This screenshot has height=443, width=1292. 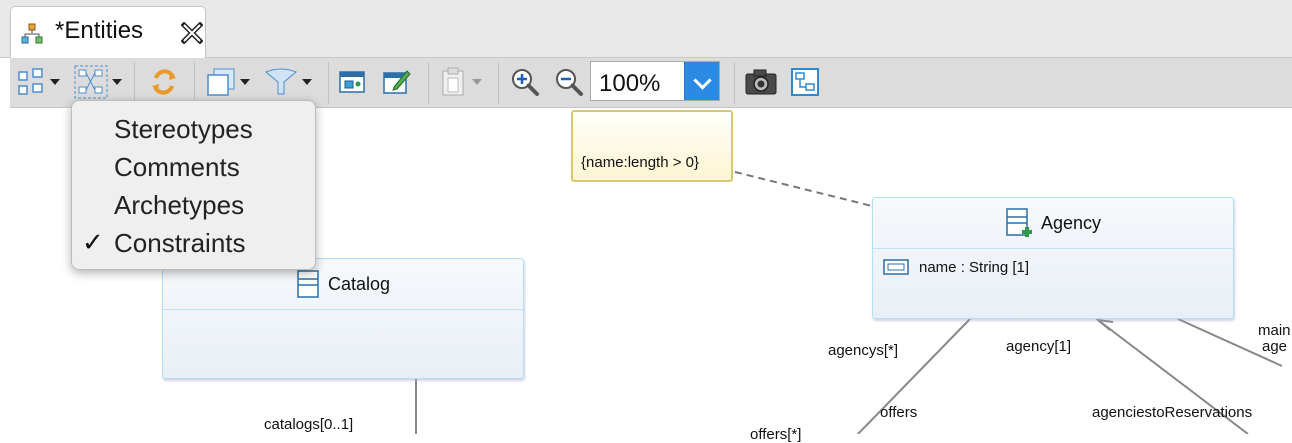 What do you see at coordinates (221, 82) in the screenshot?
I see `view-icon` at bounding box center [221, 82].